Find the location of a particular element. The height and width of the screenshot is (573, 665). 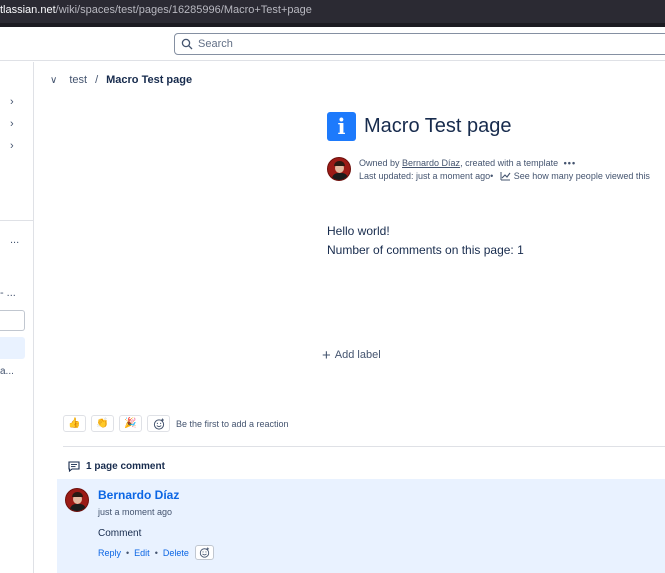

content-line: Hello world! is located at coordinates (358, 231).